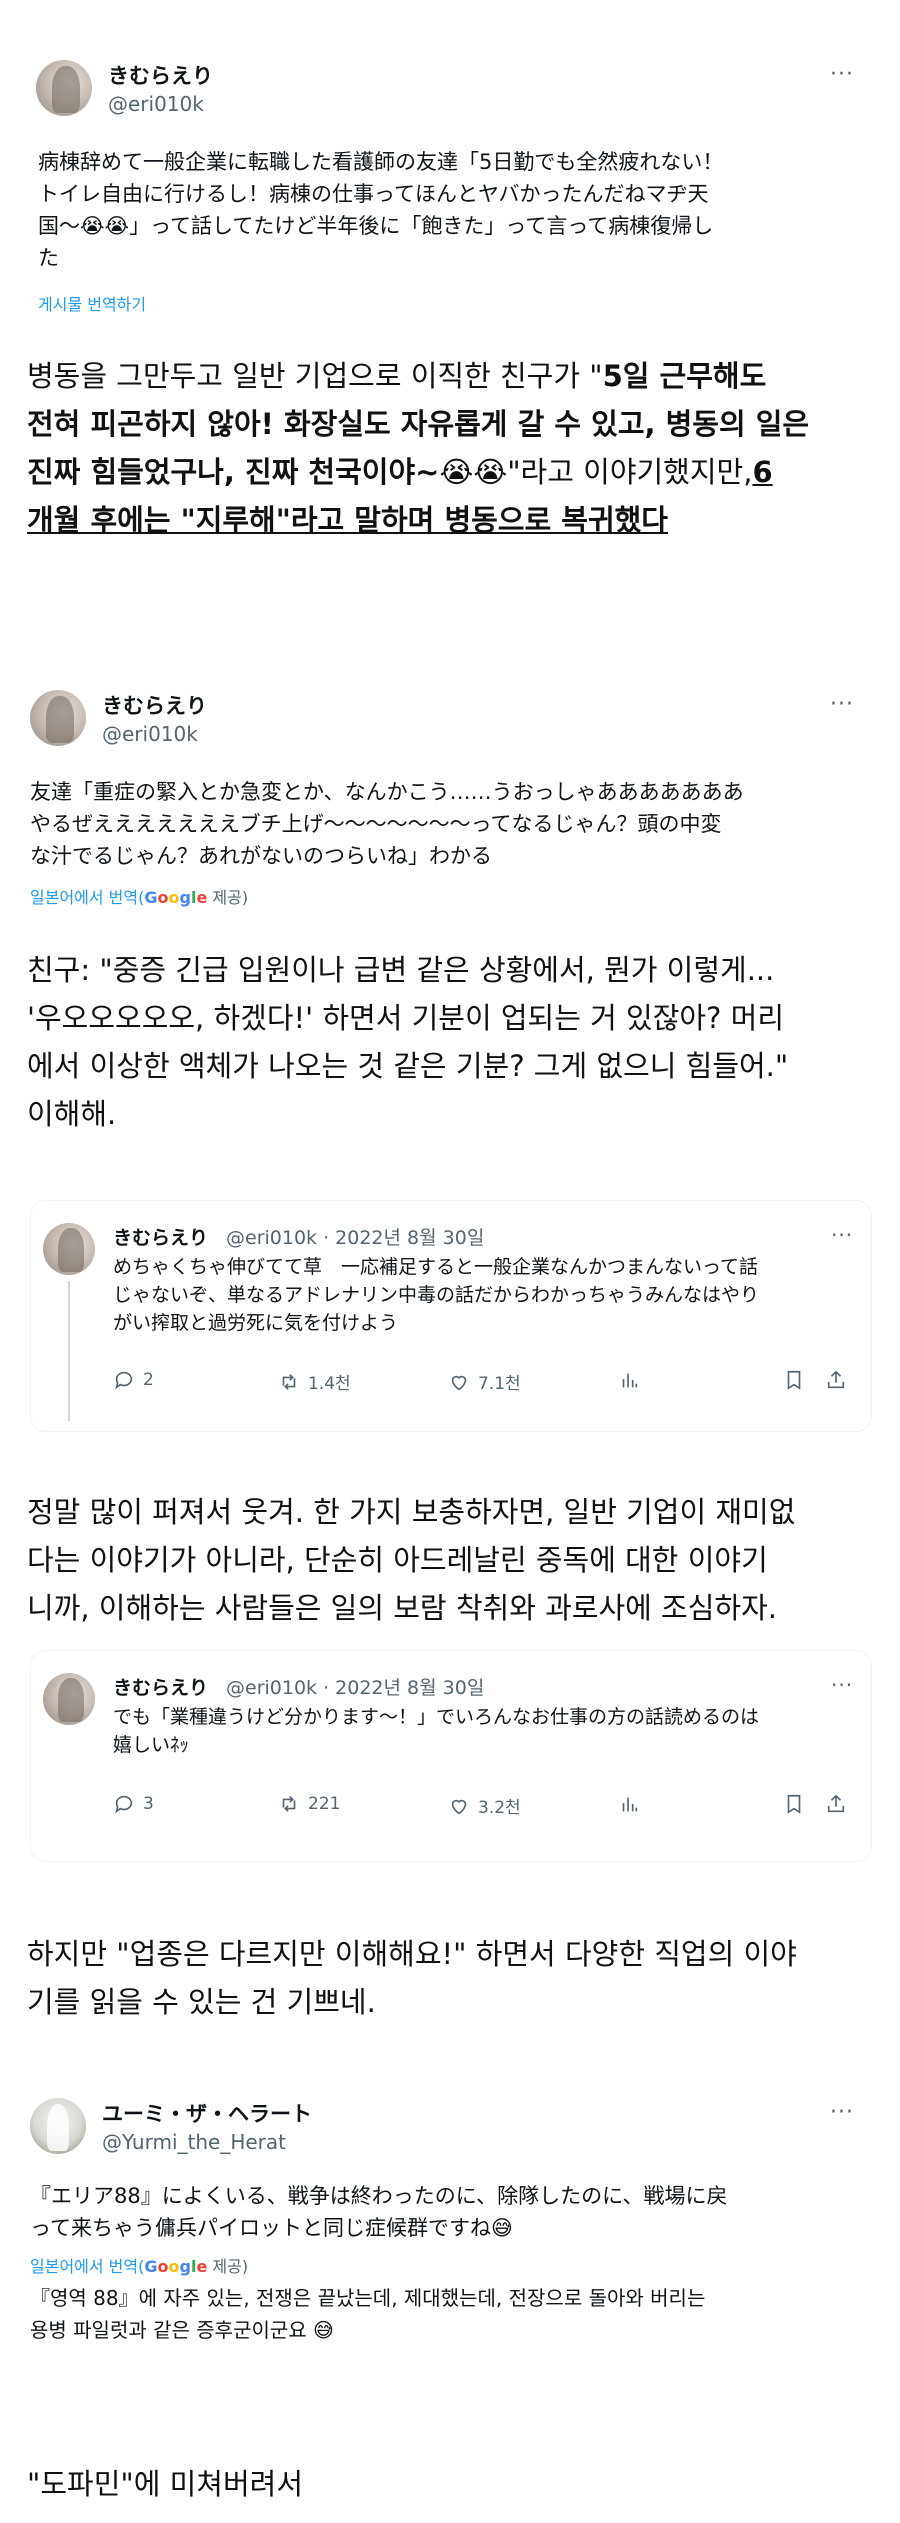 This screenshot has height=2523, width=900. What do you see at coordinates (194, 2142) in the screenshot?
I see `user-handle: @Yurmi_the_Herat` at bounding box center [194, 2142].